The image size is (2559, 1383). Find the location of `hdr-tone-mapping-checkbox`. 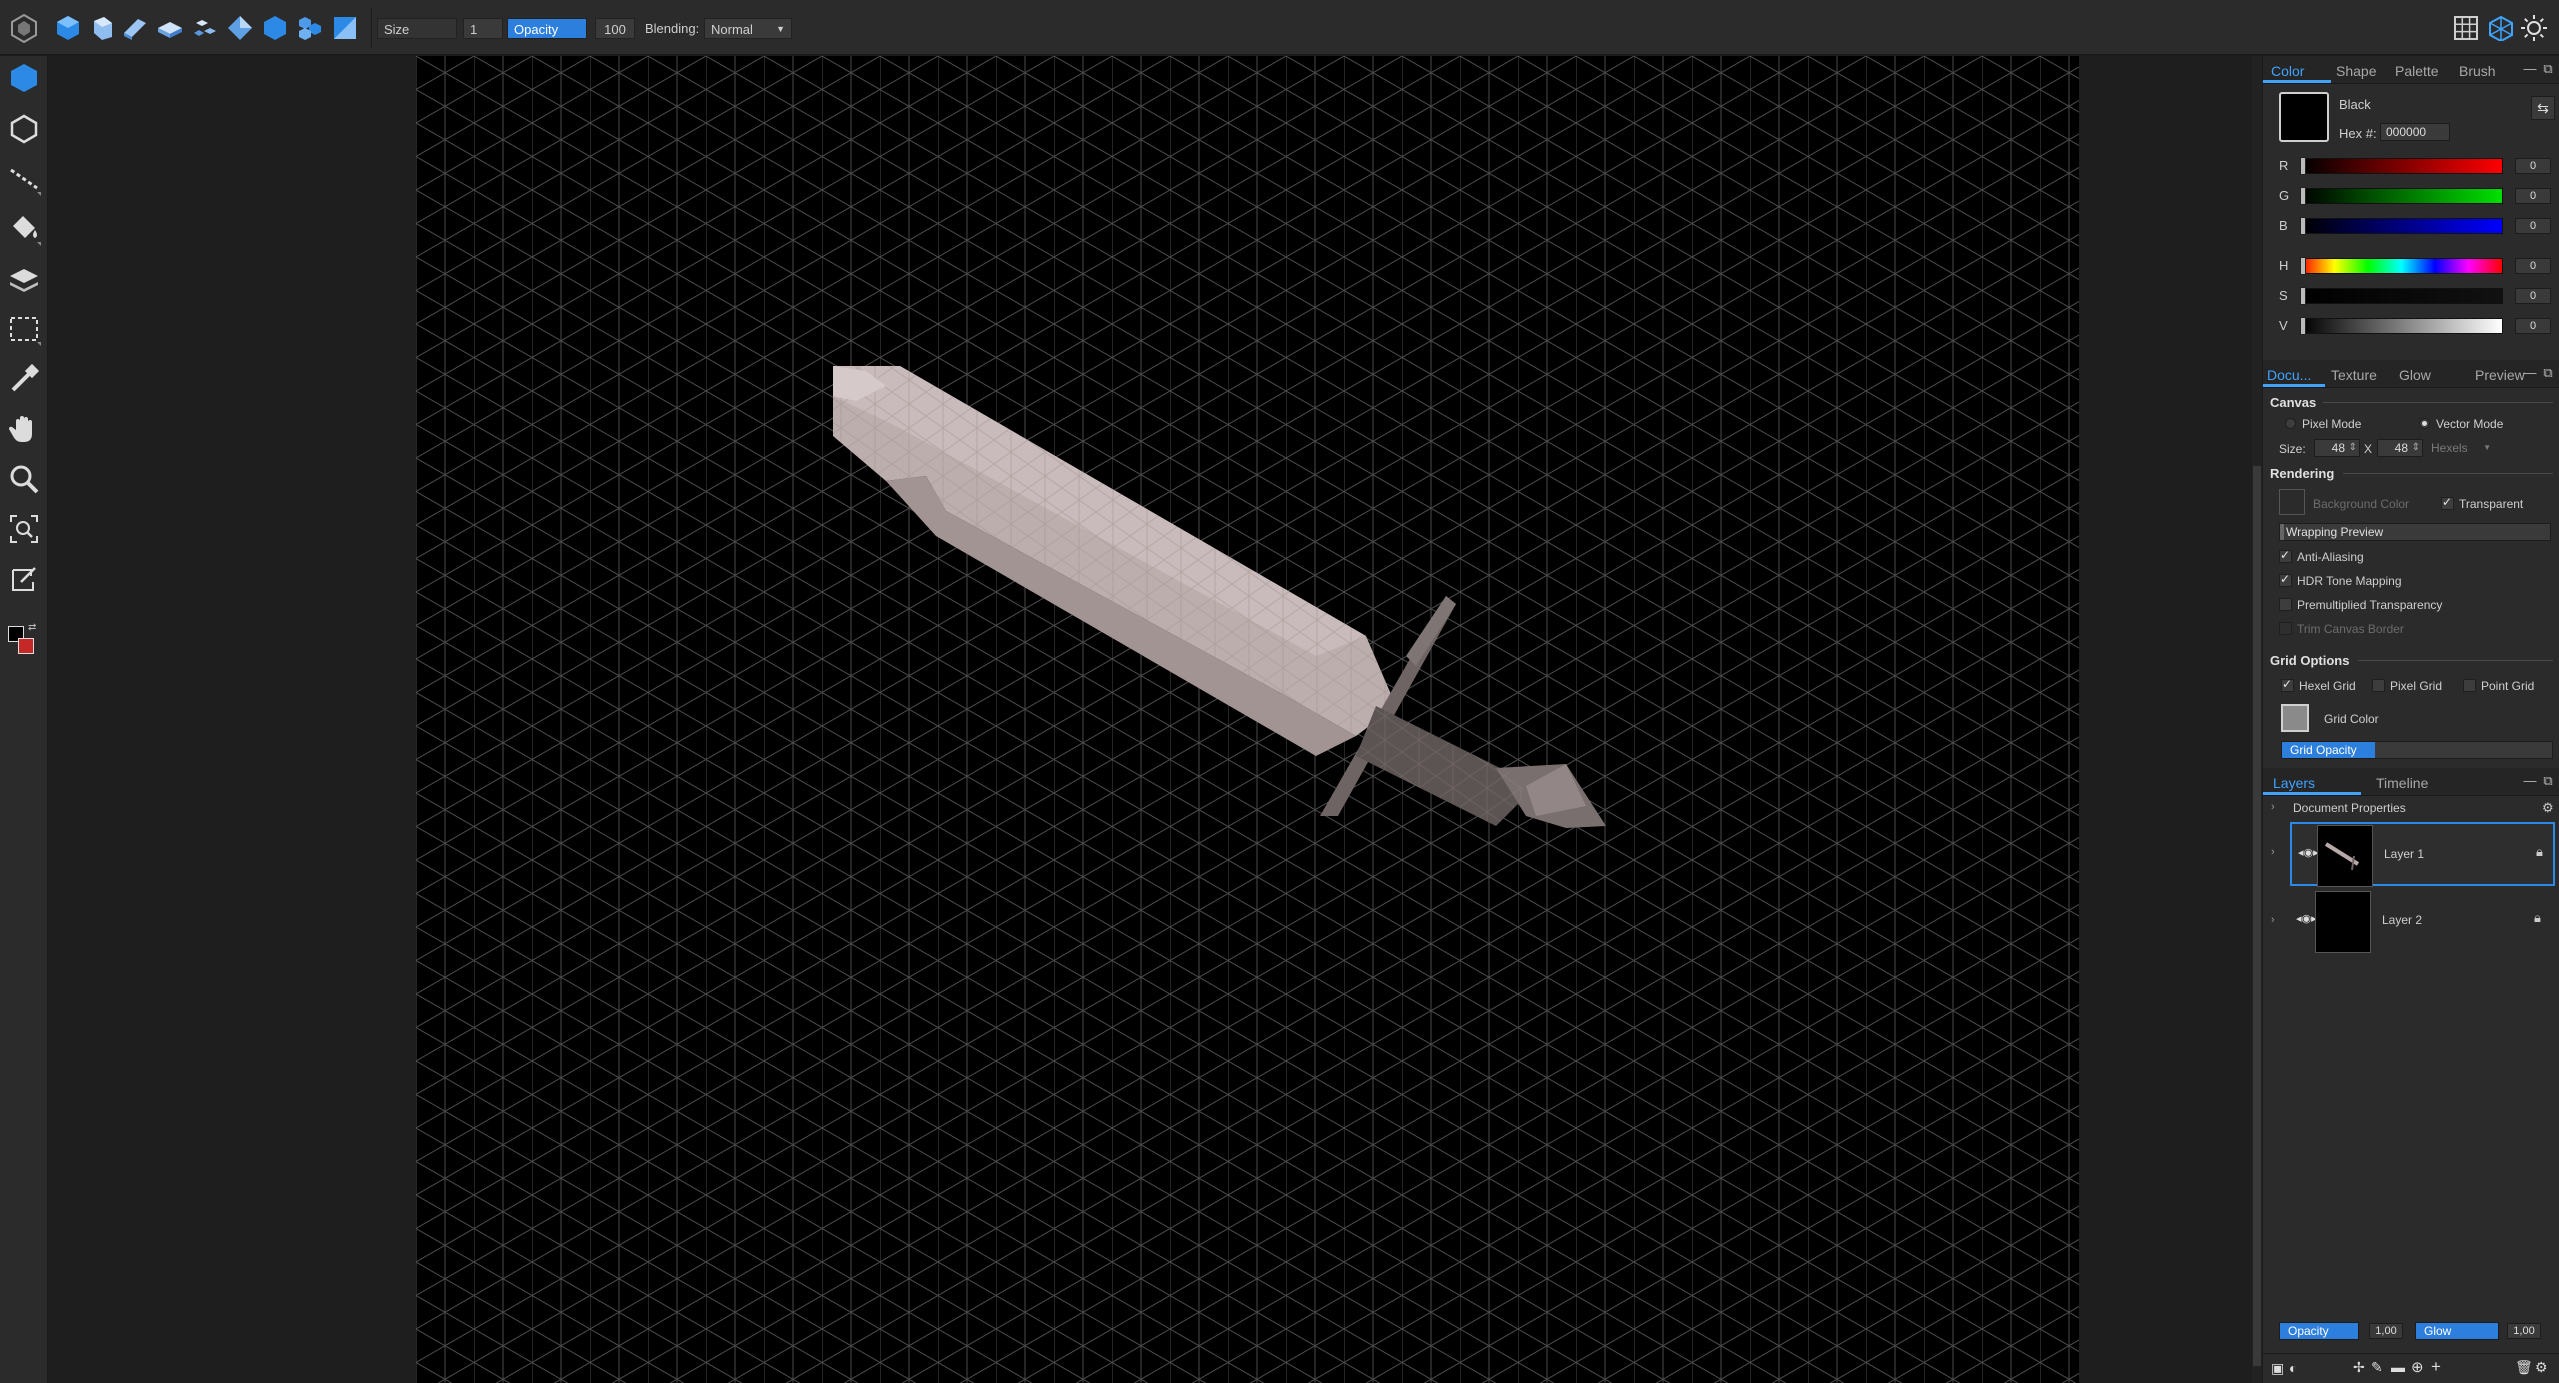

hdr-tone-mapping-checkbox is located at coordinates (2285, 579).